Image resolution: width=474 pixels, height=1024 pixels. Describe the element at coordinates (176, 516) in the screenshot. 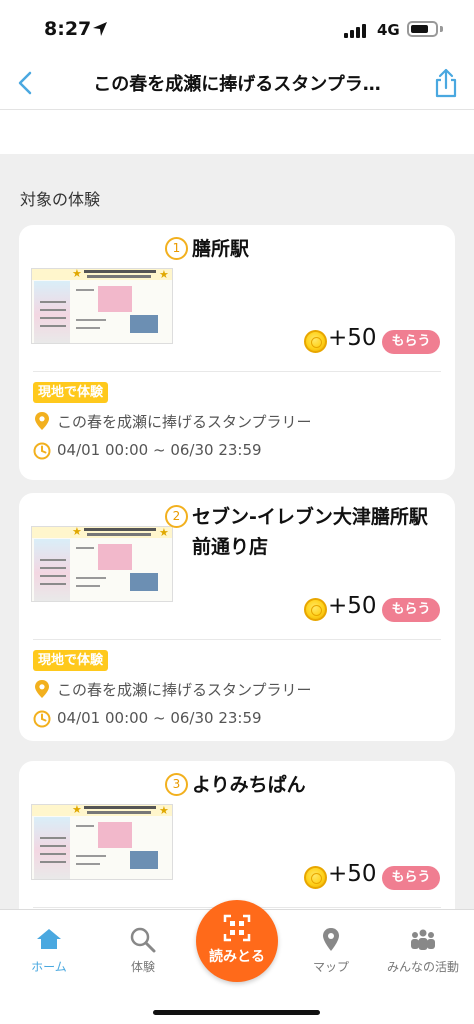

I see `number-badge: 2` at that location.